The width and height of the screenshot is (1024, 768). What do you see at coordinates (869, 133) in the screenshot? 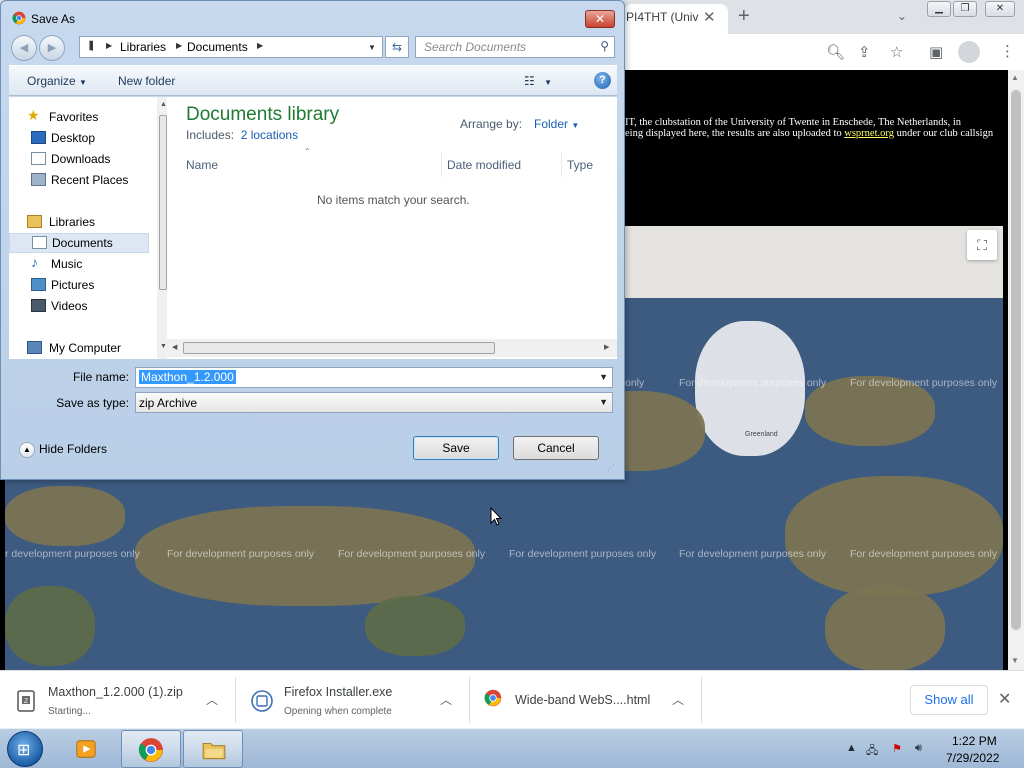
I see `wsprnet-link: wsprnet.org` at bounding box center [869, 133].